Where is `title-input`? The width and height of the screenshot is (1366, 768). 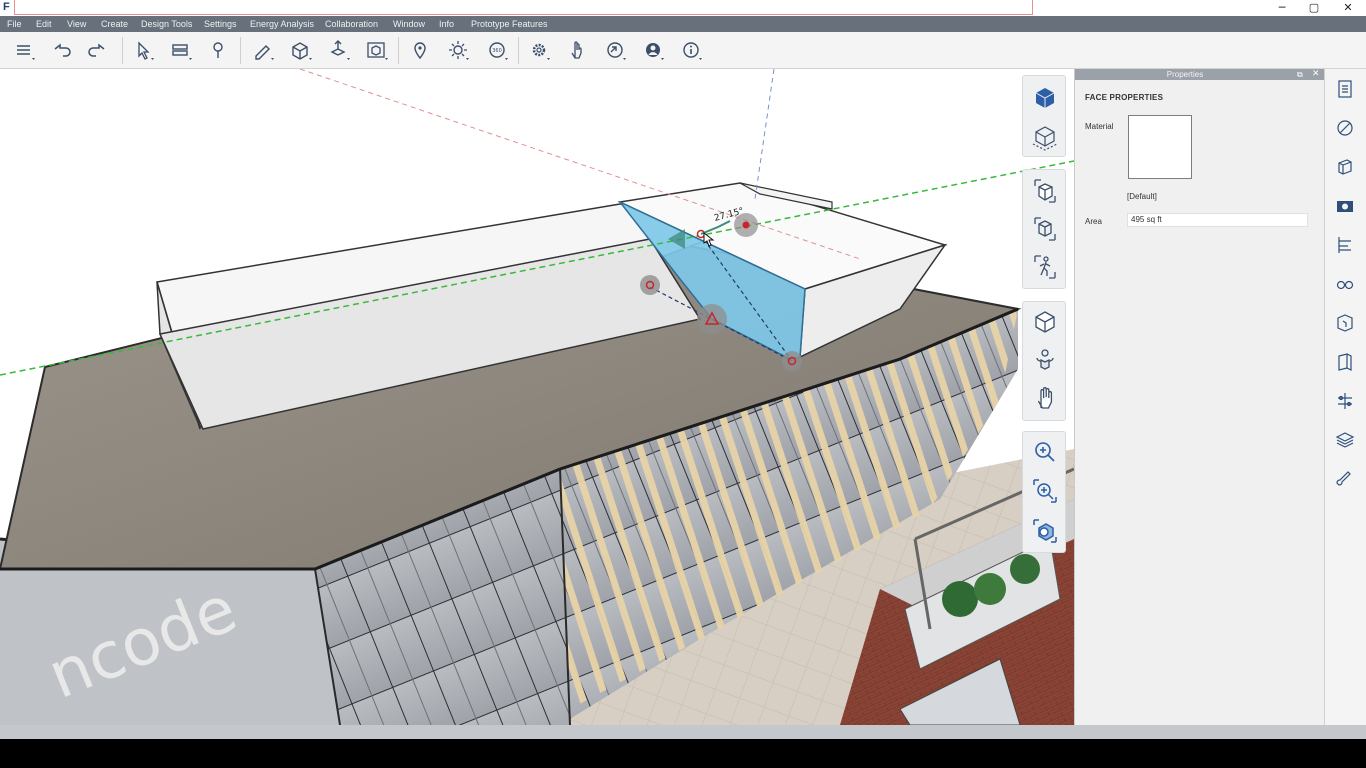
title-input is located at coordinates (523, 7).